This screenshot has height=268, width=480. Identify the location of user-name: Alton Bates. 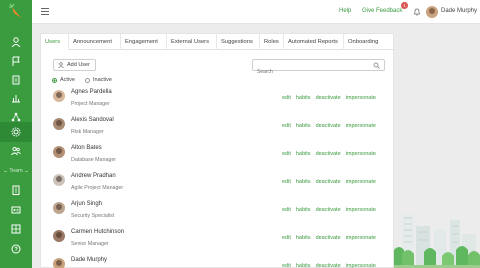
(86, 148).